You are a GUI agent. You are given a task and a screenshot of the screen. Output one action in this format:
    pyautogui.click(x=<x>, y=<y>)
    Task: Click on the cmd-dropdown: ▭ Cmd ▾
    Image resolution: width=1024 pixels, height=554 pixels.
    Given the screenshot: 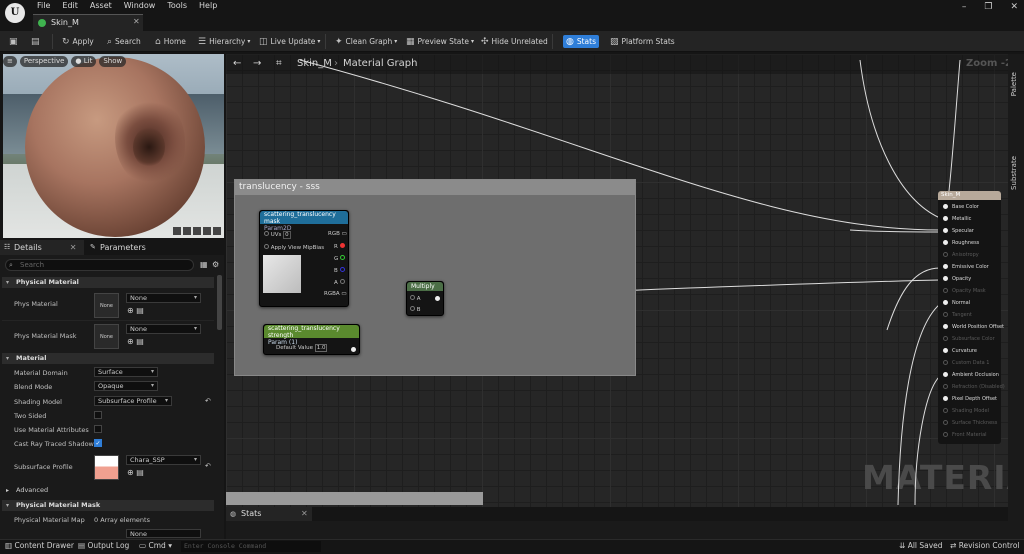 What is the action you would take?
    pyautogui.click(x=155, y=545)
    